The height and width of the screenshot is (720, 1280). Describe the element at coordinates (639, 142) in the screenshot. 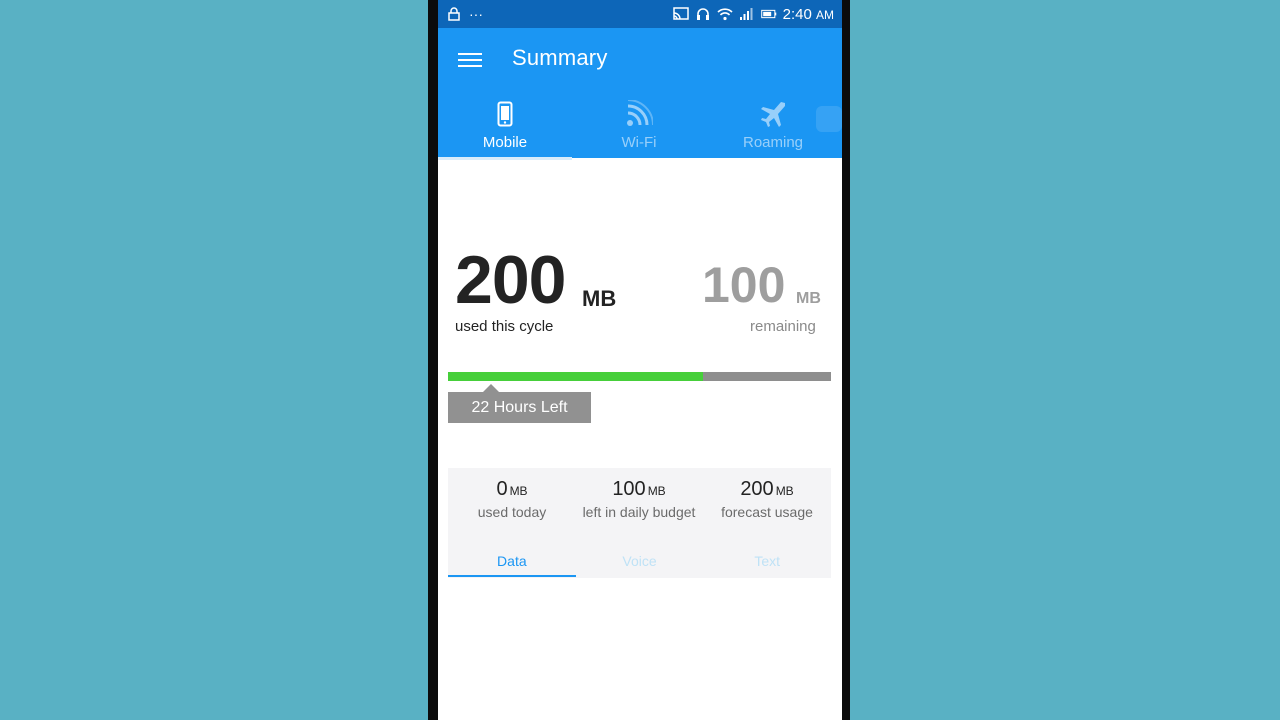

I see `tab-label: Wi-Fi` at that location.